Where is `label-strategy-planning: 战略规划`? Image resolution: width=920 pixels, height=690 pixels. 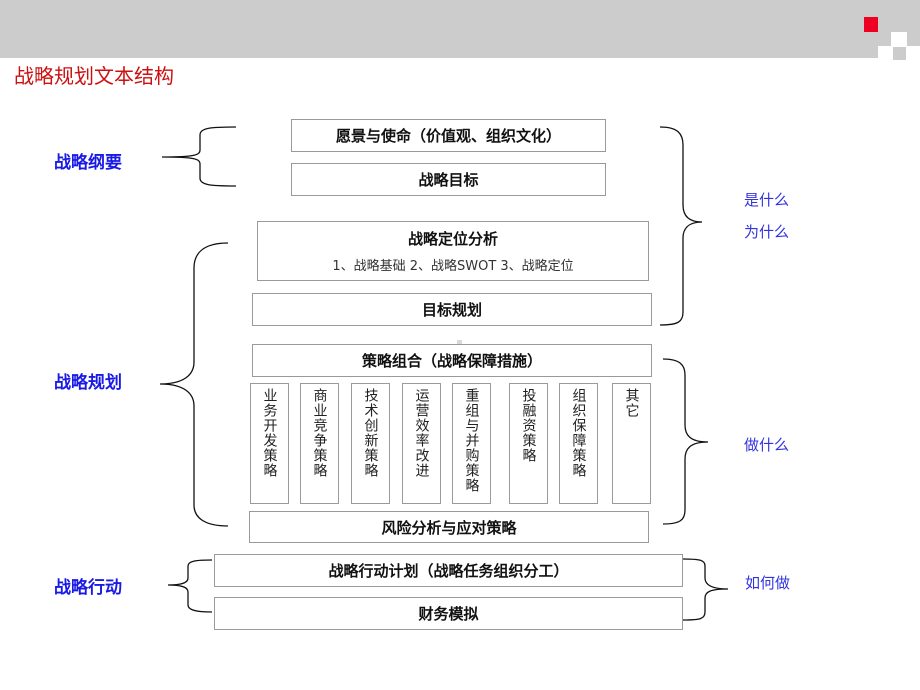
label-strategy-planning: 战略规划 is located at coordinates (88, 383).